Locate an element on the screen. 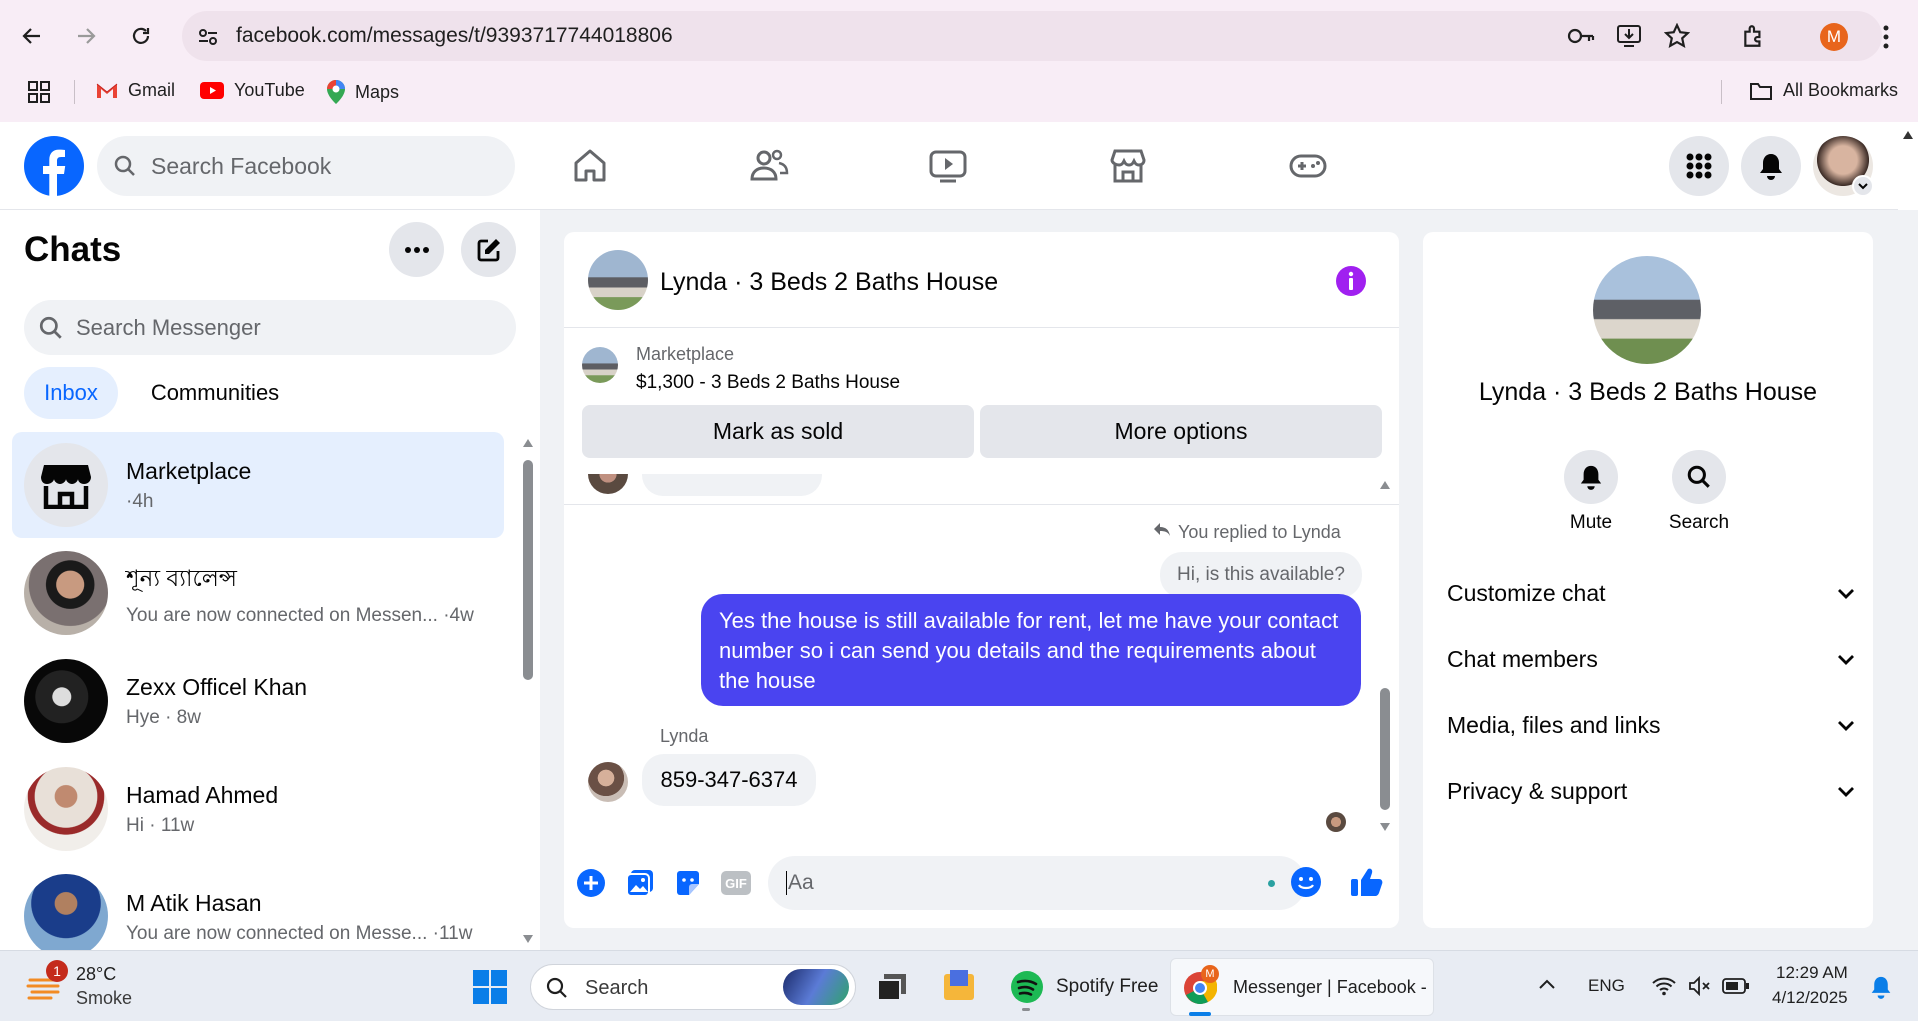 The height and width of the screenshot is (1021, 1918). spotify-taskbar-item: Spotify Free is located at coordinates (1082, 987).